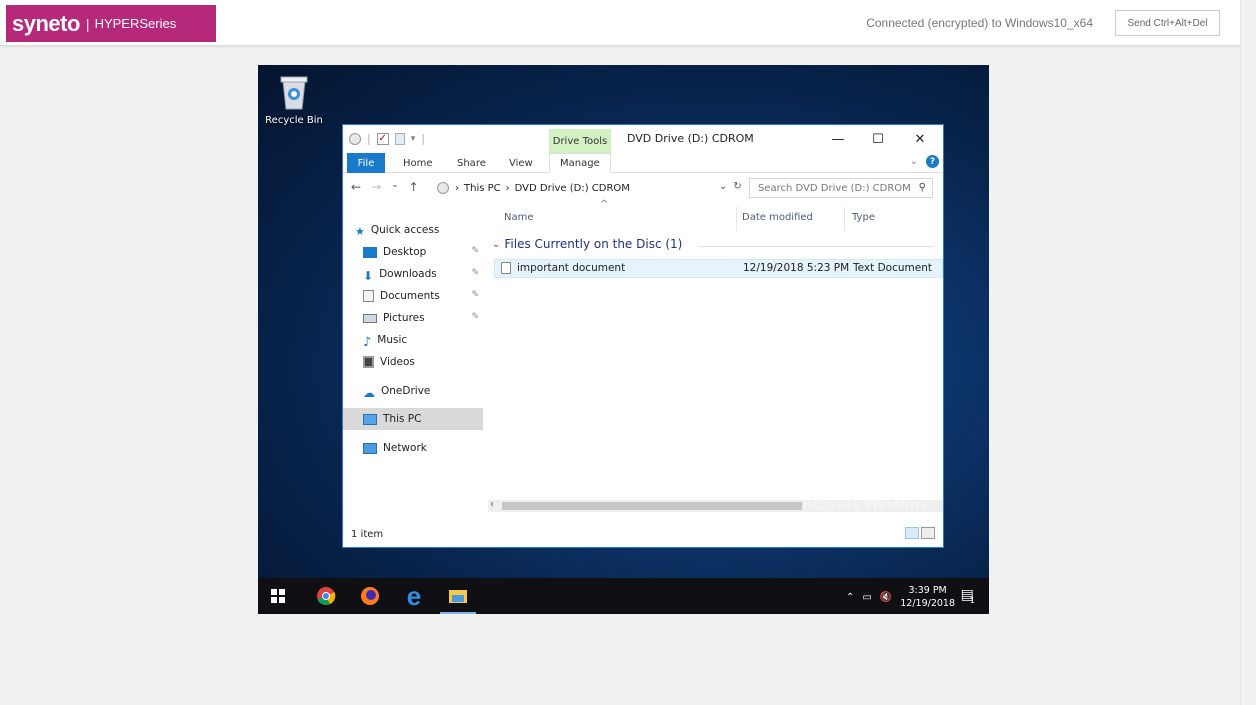 Image resolution: width=1256 pixels, height=705 pixels. I want to click on minimize-icon: —, so click(838, 139).